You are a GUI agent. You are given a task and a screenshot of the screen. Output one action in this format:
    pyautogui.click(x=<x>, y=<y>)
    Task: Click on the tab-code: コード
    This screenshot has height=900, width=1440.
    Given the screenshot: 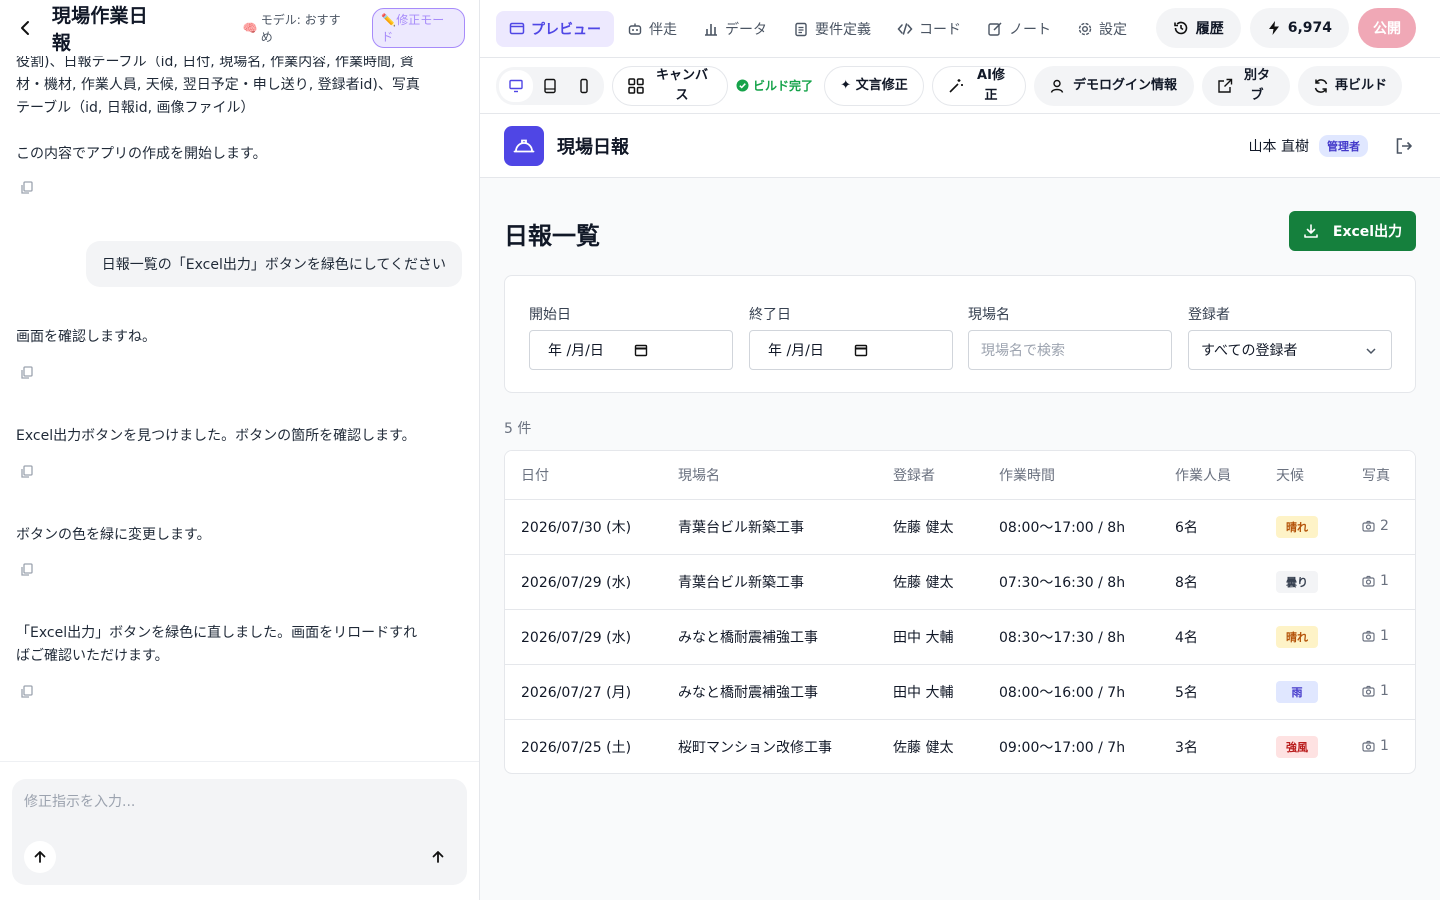 What is the action you would take?
    pyautogui.click(x=929, y=29)
    